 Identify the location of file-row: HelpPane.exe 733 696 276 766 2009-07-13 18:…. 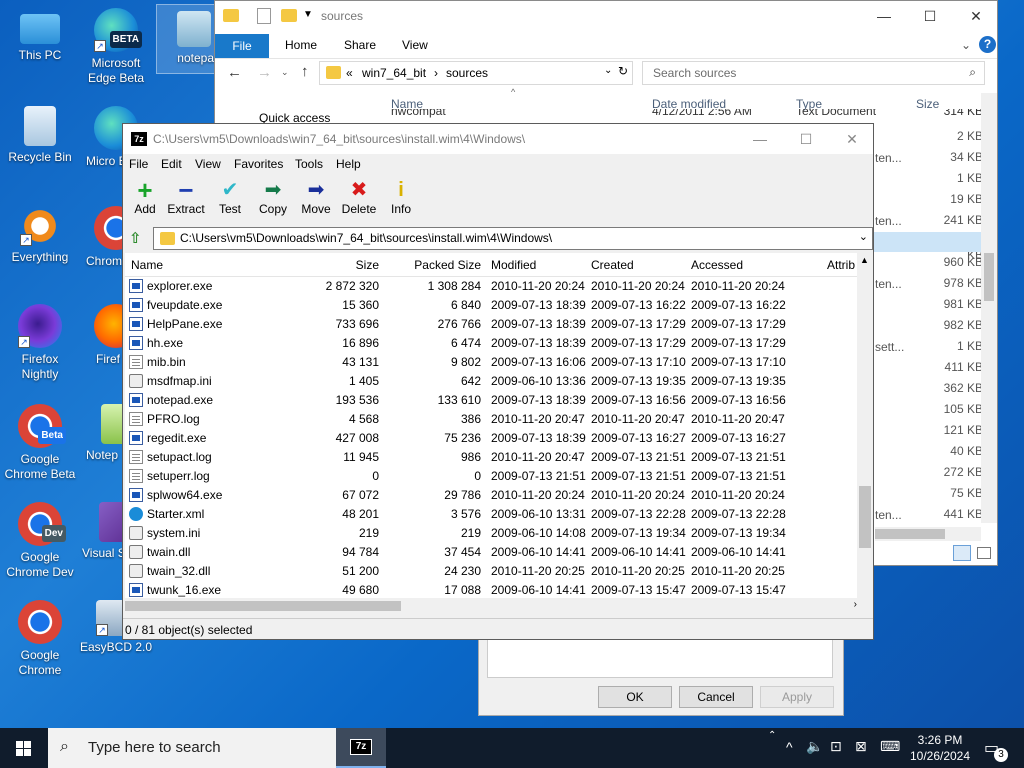
(492, 324).